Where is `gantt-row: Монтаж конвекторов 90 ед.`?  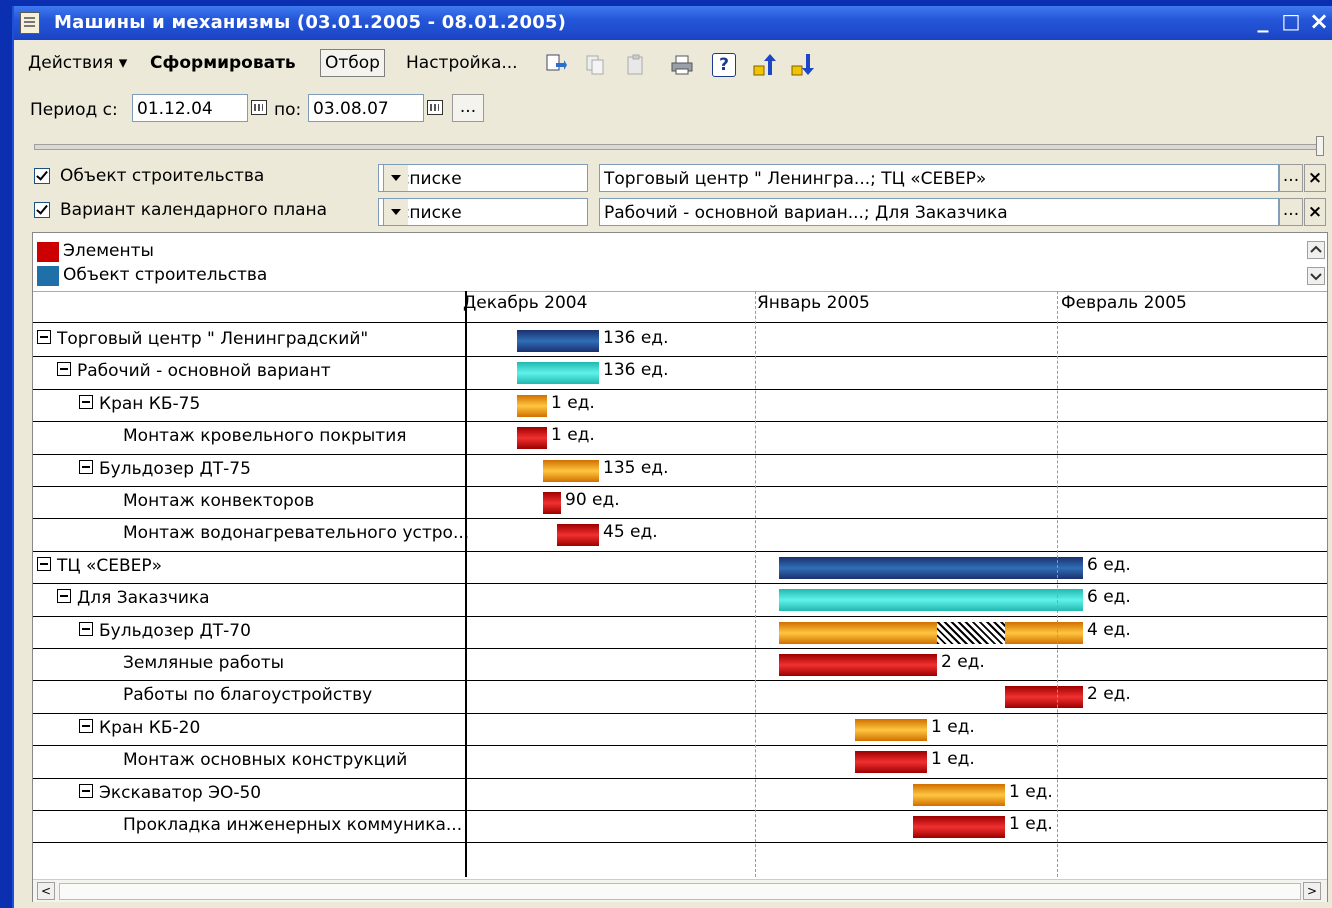 gantt-row: Монтаж конвекторов 90 ед. is located at coordinates (680, 503).